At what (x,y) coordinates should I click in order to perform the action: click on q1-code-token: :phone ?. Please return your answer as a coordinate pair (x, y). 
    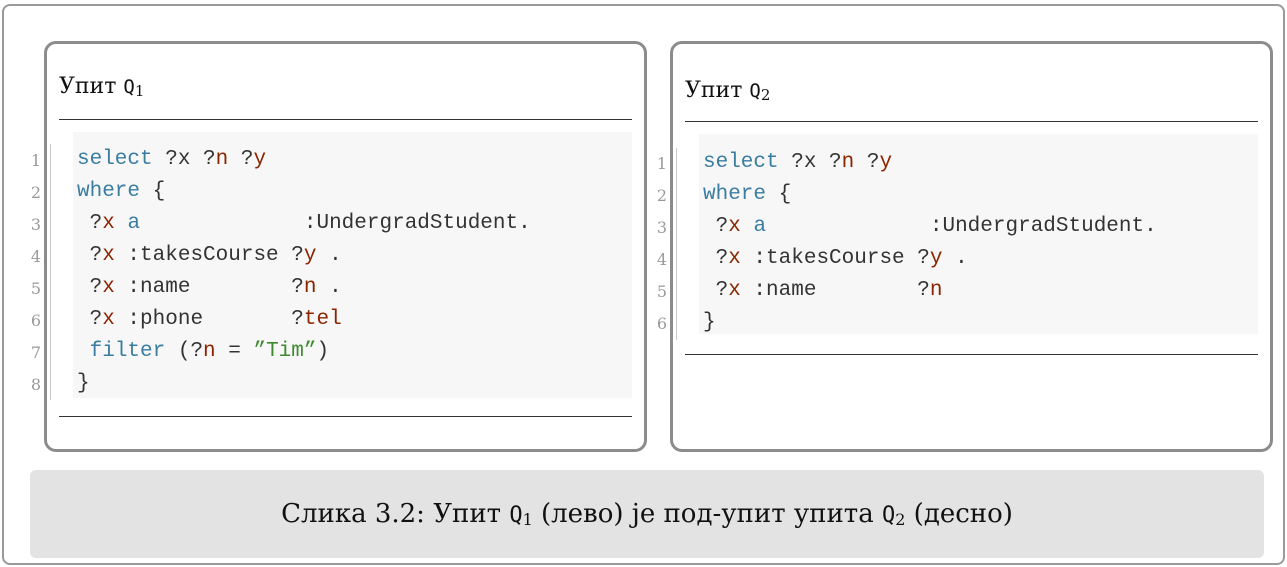
    Looking at the image, I should click on (209, 319).